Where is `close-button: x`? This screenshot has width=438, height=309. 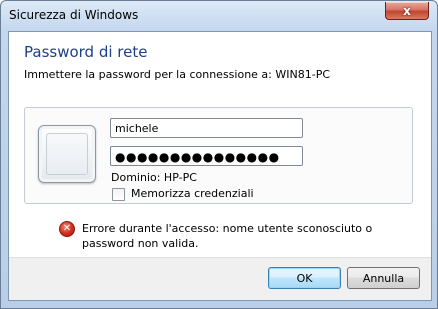
close-button: x is located at coordinates (407, 11).